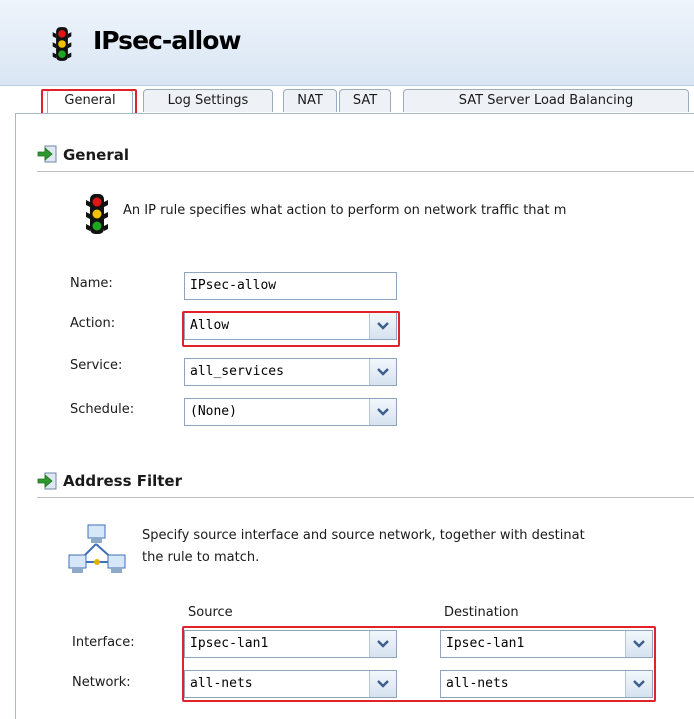 The width and height of the screenshot is (694, 719). I want to click on highlight-address-filter, so click(419, 664).